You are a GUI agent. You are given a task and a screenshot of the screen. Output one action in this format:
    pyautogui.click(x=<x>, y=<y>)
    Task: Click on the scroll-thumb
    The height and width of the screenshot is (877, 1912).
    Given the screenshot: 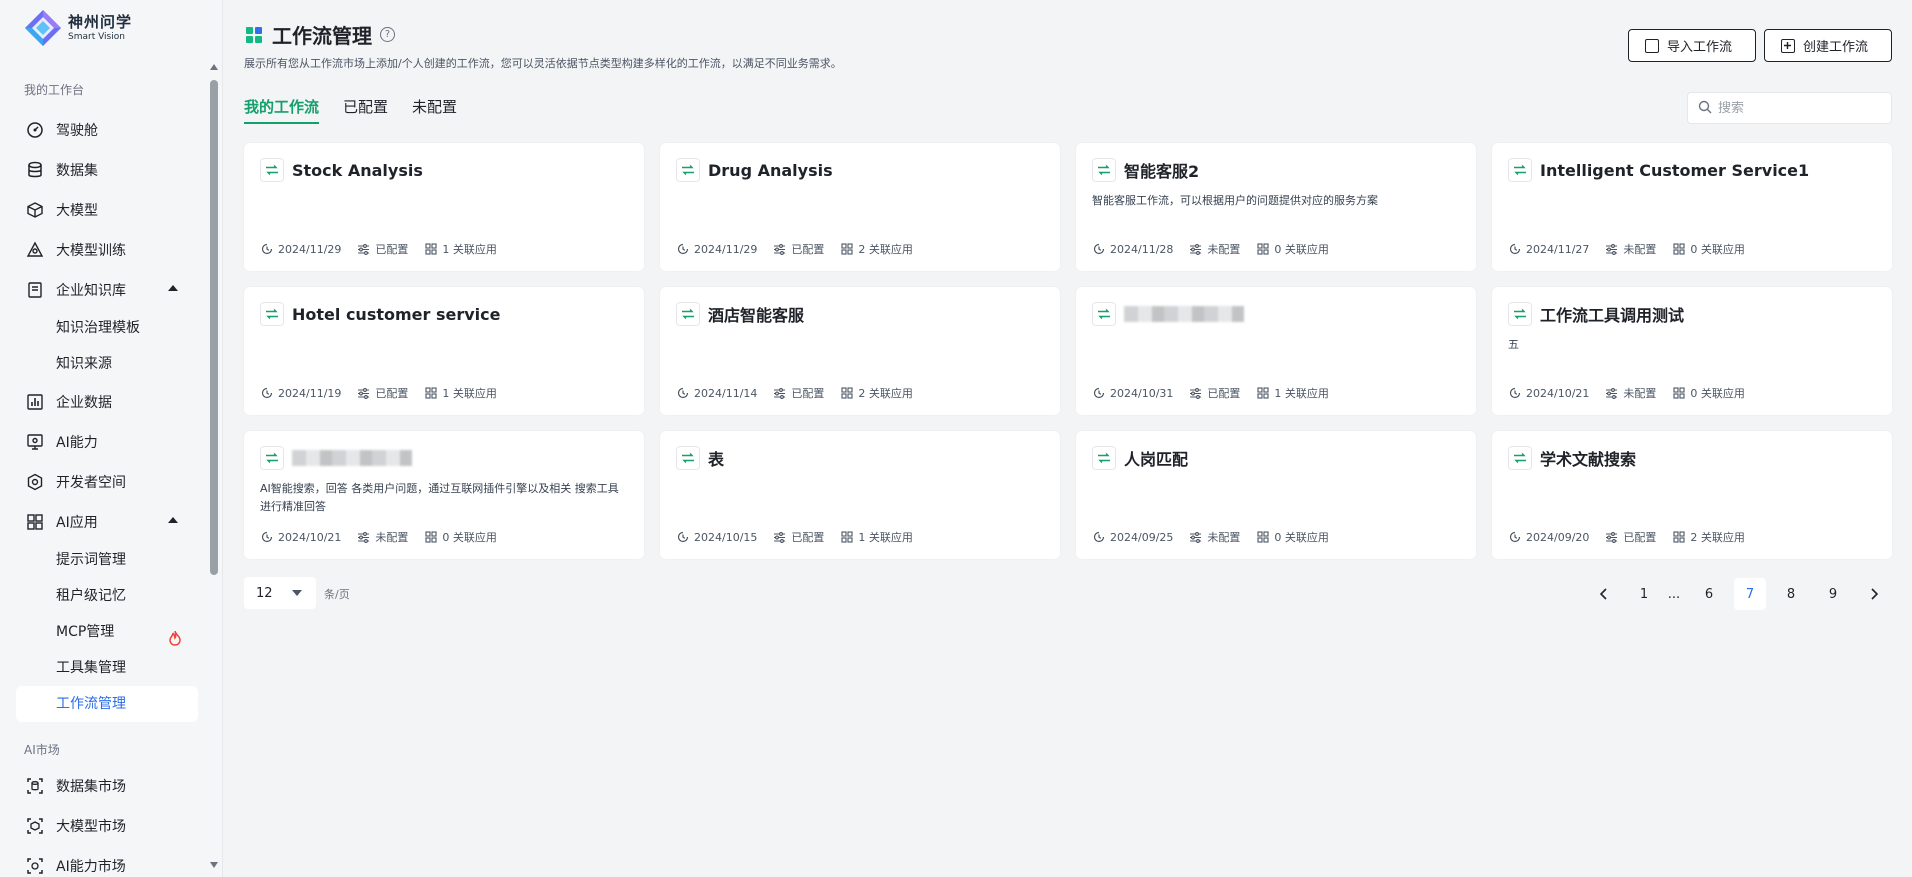 What is the action you would take?
    pyautogui.click(x=214, y=327)
    